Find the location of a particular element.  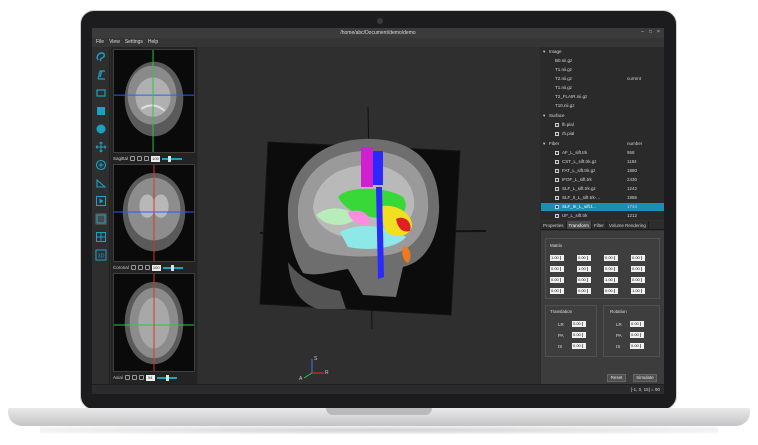

coronal-slider is located at coordinates (172, 267).